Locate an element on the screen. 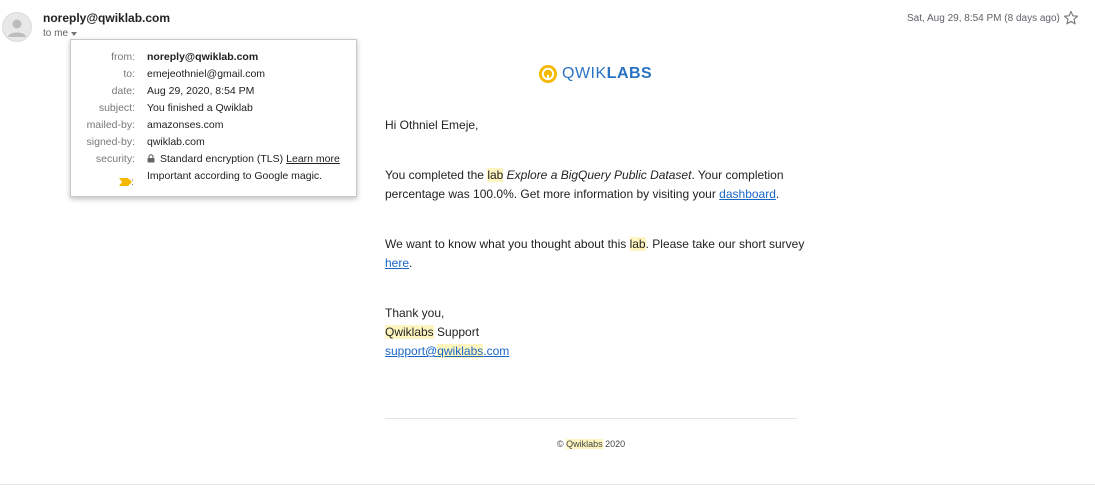 Image resolution: width=1095 pixels, height=501 pixels. dashboard-link: dashboard is located at coordinates (747, 194).